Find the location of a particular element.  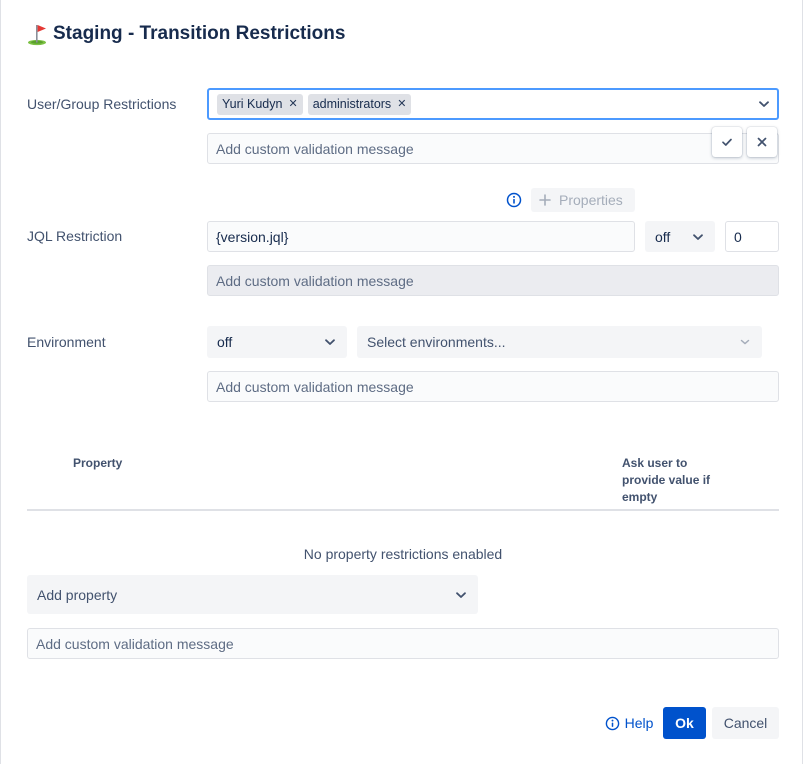

confirm-button is located at coordinates (727, 142).